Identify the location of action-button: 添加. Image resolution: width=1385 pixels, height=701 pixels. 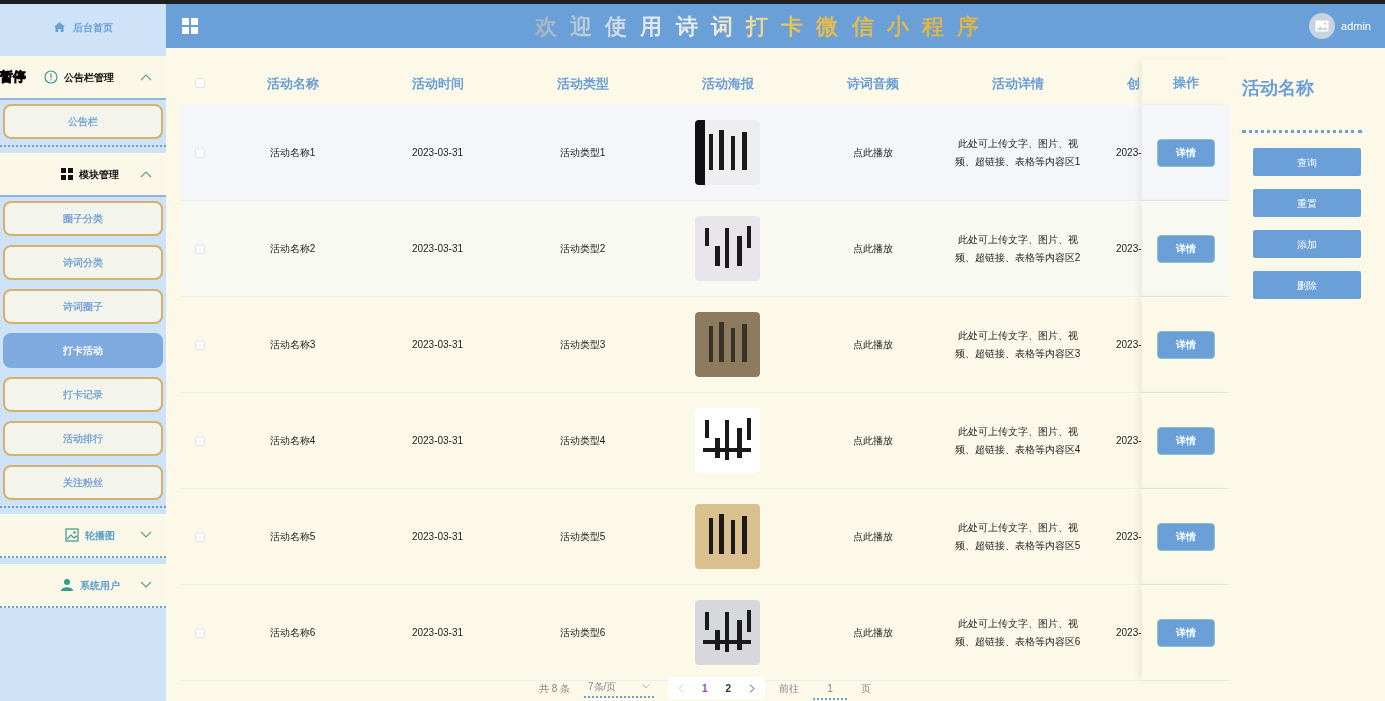
(1307, 244).